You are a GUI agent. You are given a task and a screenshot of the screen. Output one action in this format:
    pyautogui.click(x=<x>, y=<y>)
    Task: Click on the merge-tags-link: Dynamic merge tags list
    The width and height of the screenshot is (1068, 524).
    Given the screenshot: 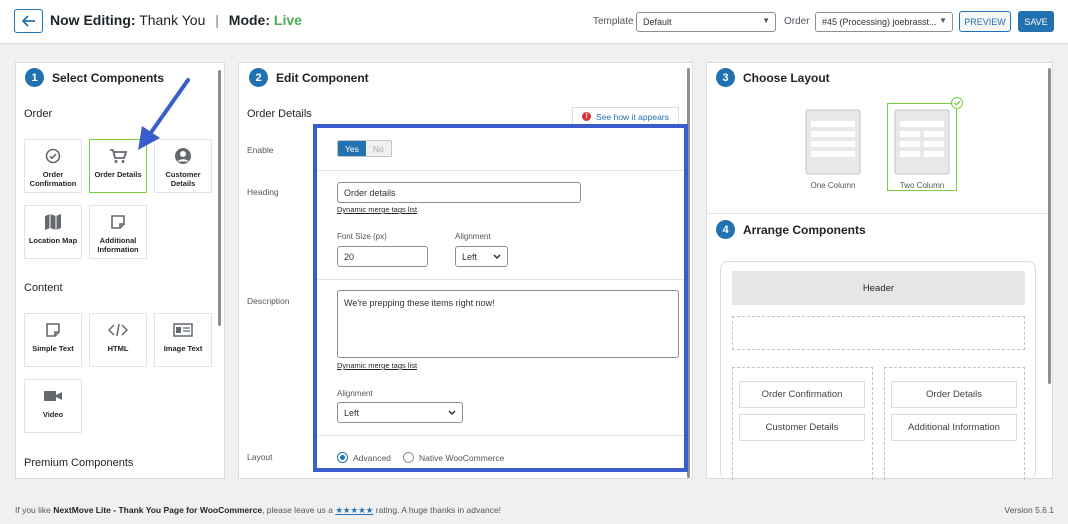 What is the action you would take?
    pyautogui.click(x=377, y=209)
    